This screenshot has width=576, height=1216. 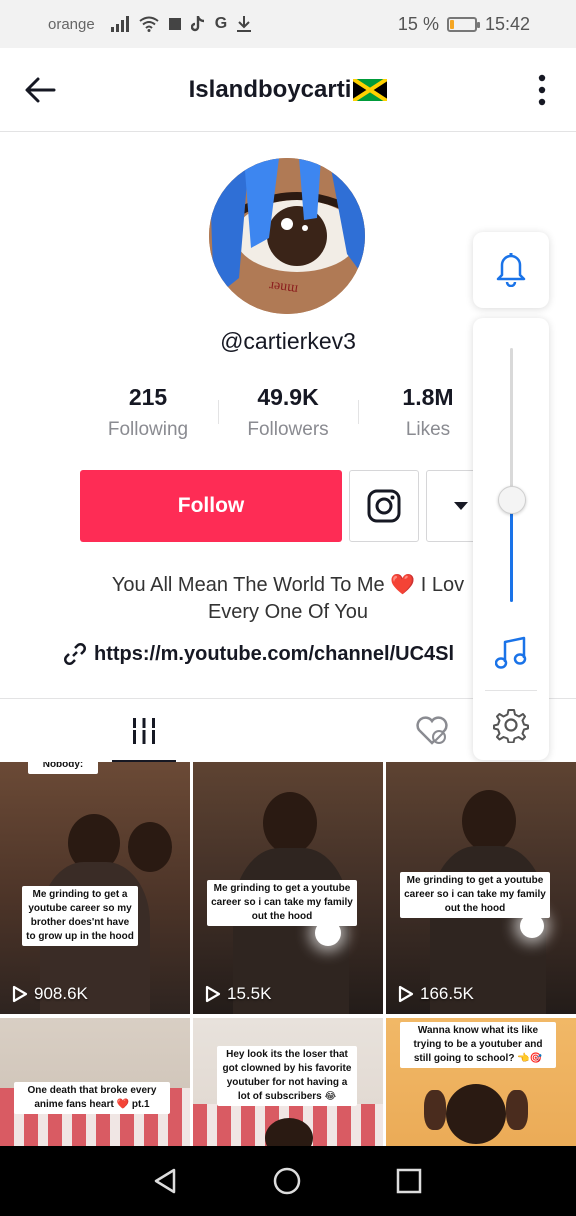 I want to click on video-top-text: Nobody:, so click(x=63, y=768).